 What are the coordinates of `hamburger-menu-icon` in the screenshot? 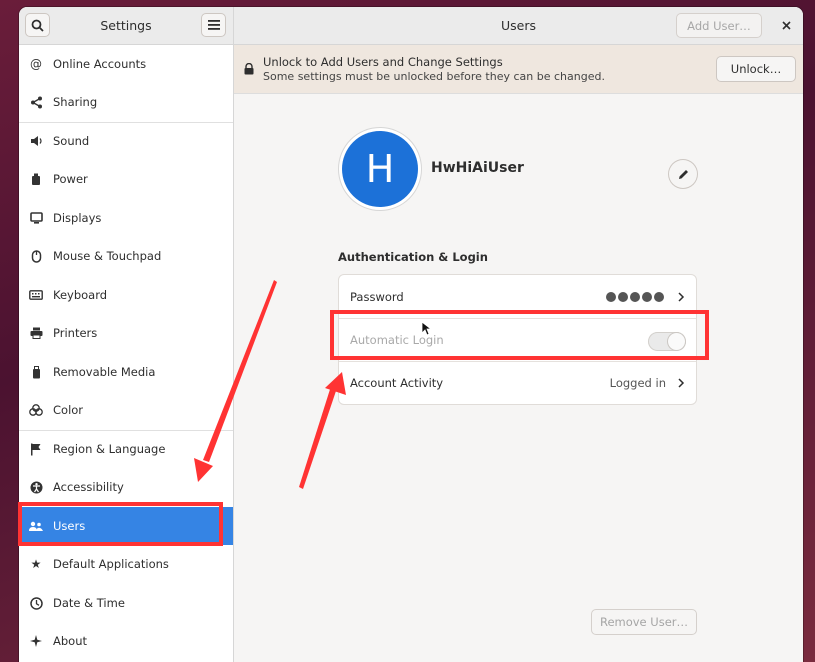 It's located at (213, 25).